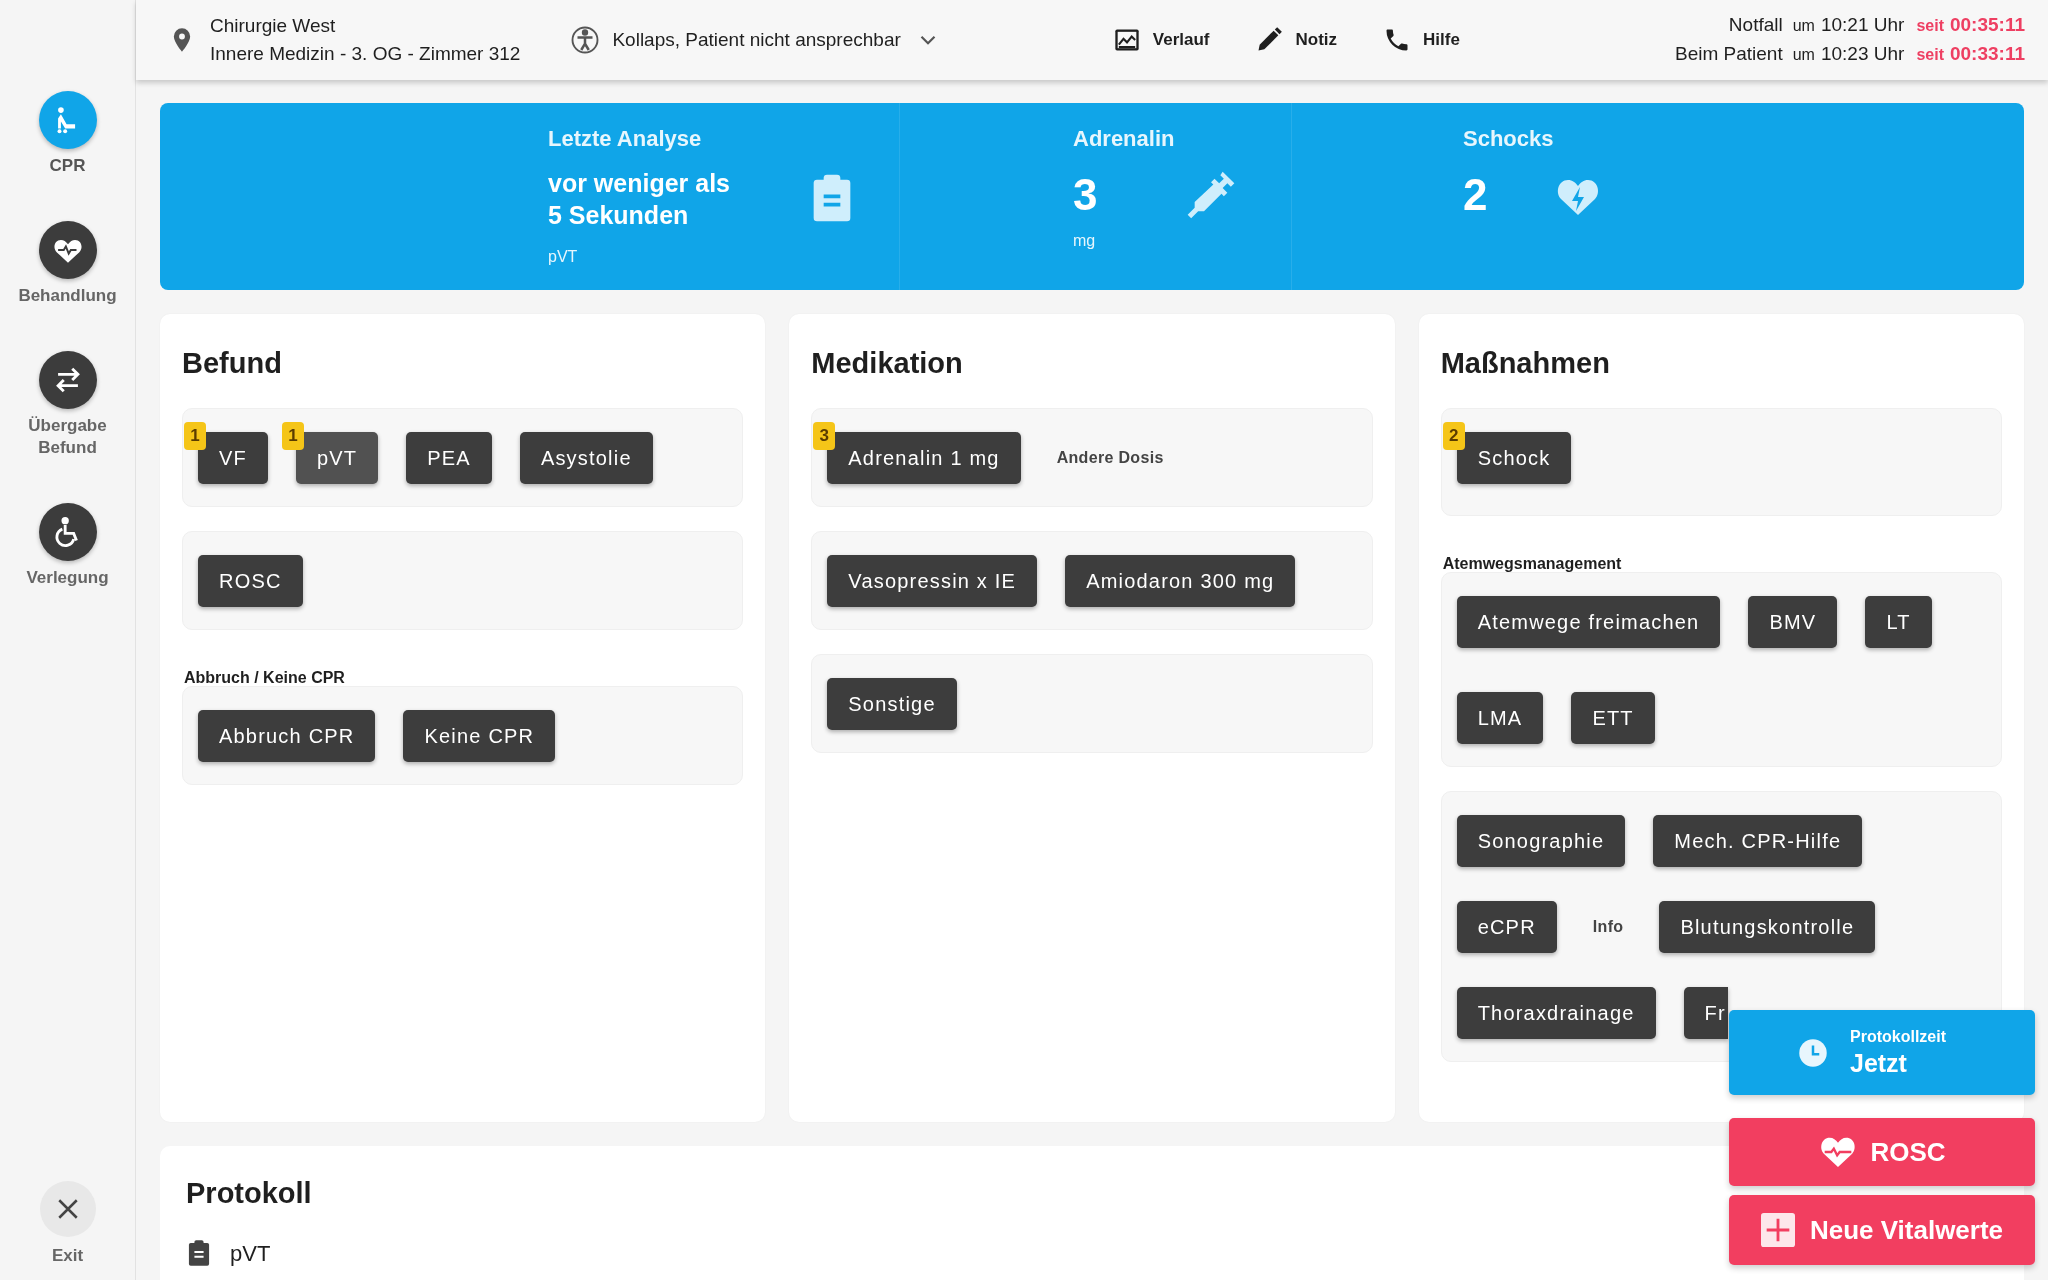 The height and width of the screenshot is (1280, 2048). What do you see at coordinates (755, 40) in the screenshot?
I see `reason-dropdown: Kollaps, Patient nicht ansprechbar` at bounding box center [755, 40].